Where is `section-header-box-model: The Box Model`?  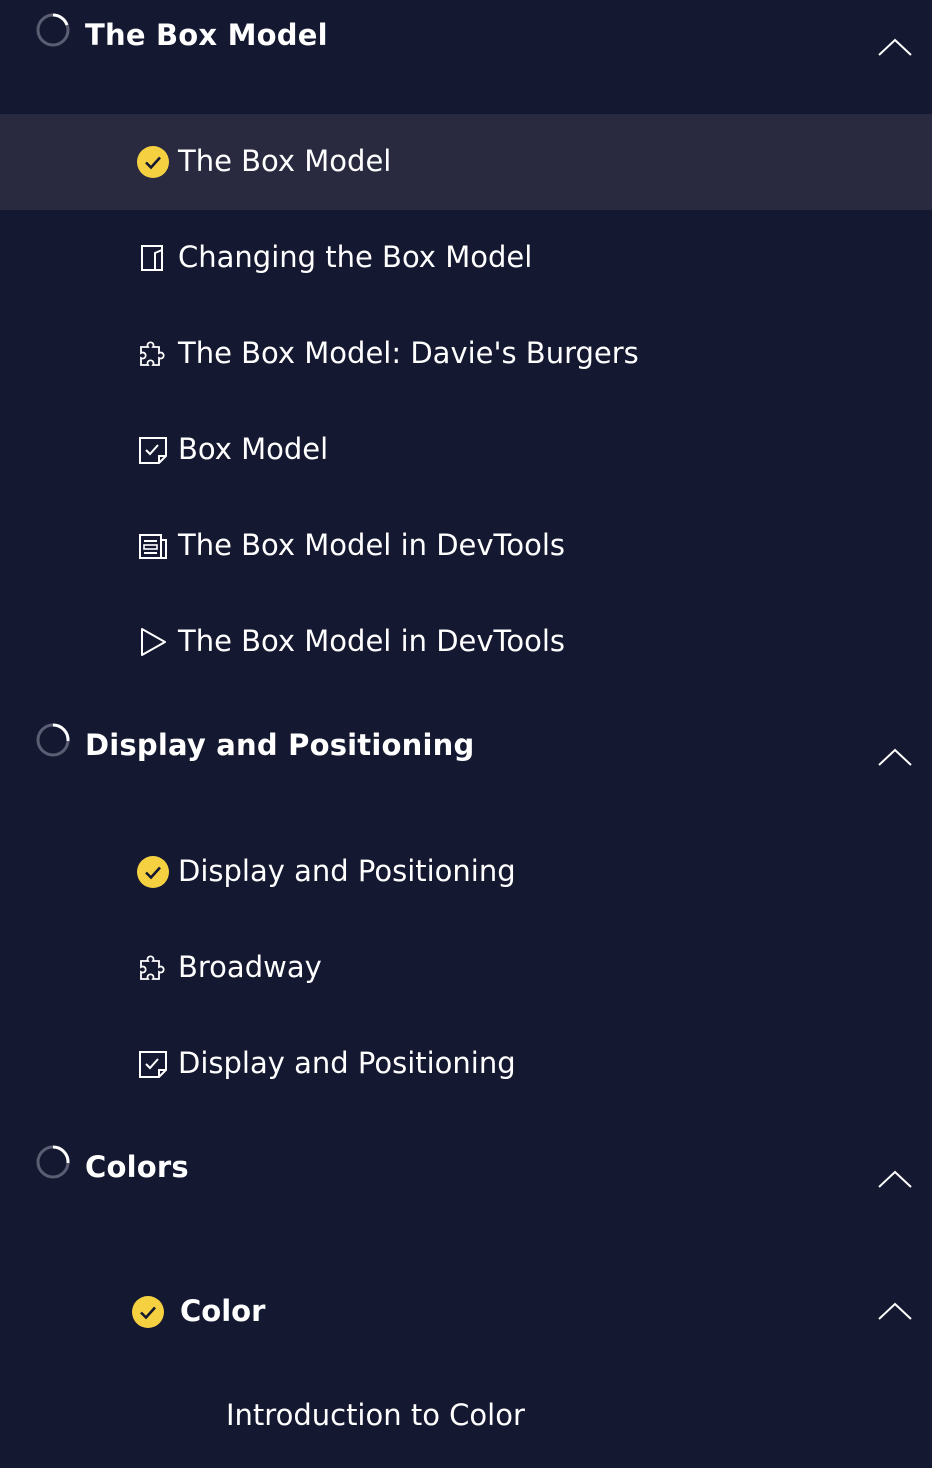 section-header-box-model: The Box Model is located at coordinates (466, 45).